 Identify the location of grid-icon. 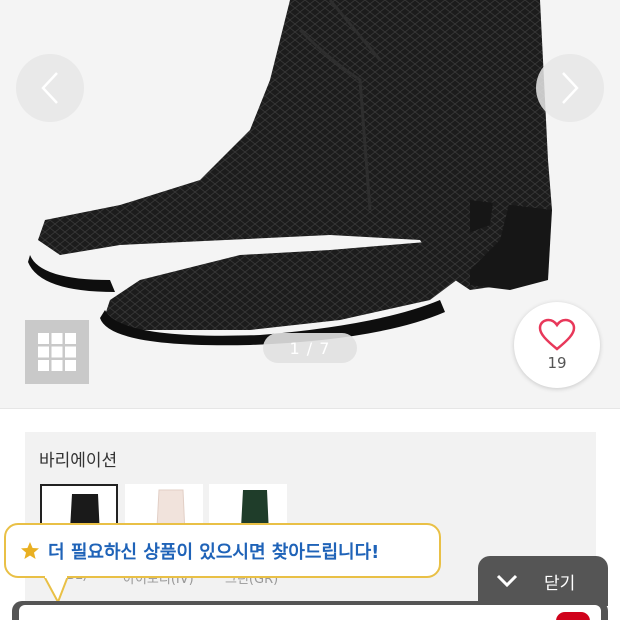
(57, 352).